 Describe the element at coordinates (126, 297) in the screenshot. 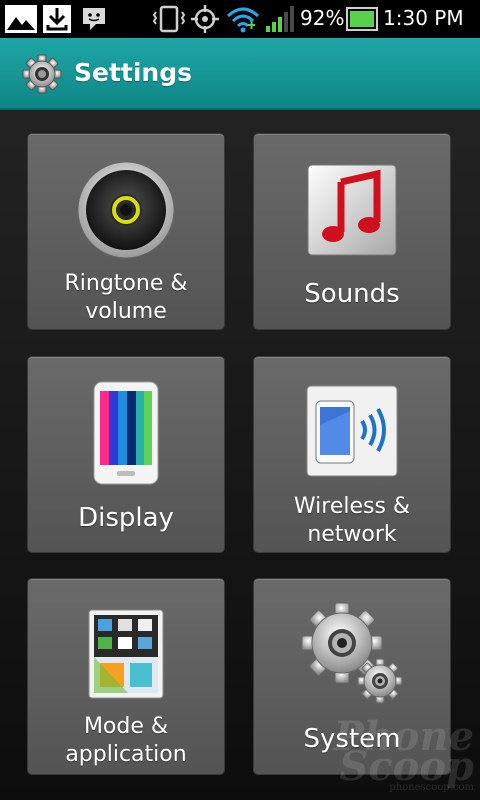

I see `tile-label: Ringtone & volume` at that location.